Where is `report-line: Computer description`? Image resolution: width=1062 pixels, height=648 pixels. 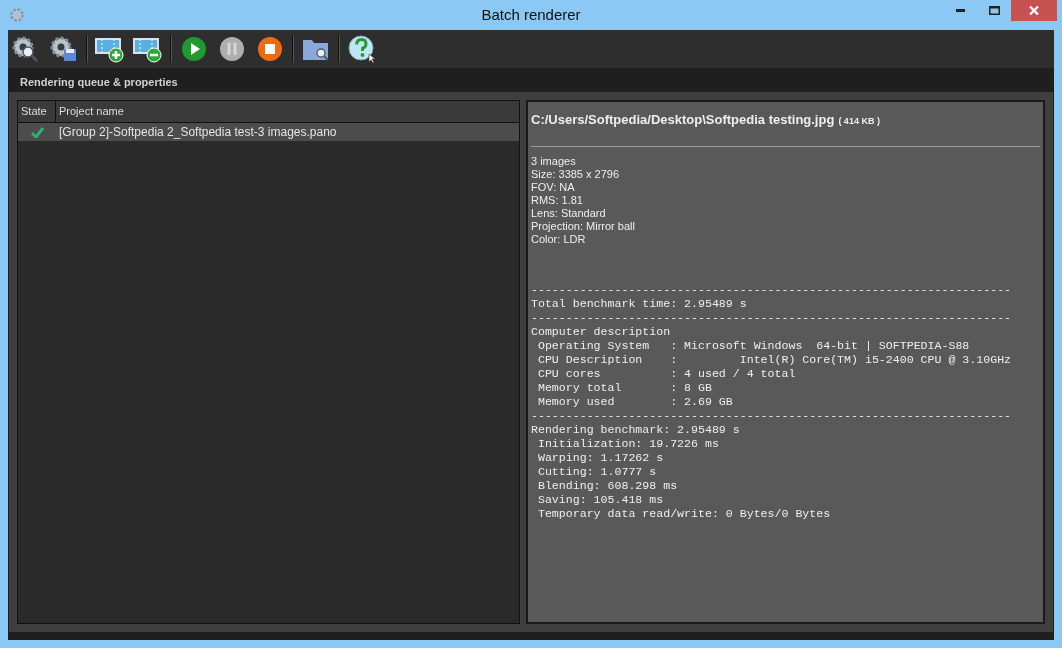
report-line: Computer description is located at coordinates (601, 331).